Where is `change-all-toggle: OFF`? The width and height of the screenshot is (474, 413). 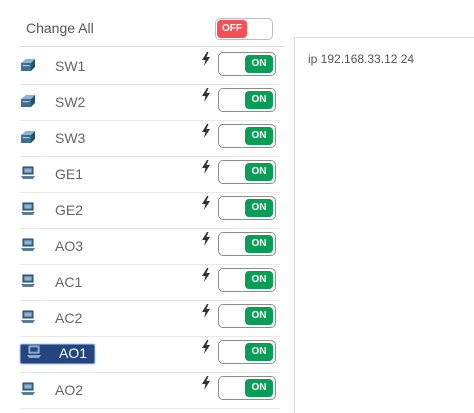
change-all-toggle: OFF is located at coordinates (244, 29).